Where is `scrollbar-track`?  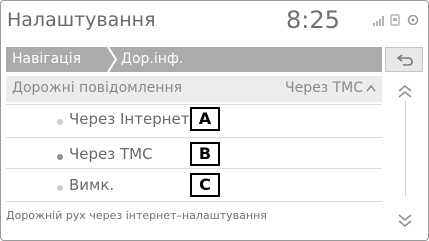 scrollbar-track is located at coordinates (405, 148).